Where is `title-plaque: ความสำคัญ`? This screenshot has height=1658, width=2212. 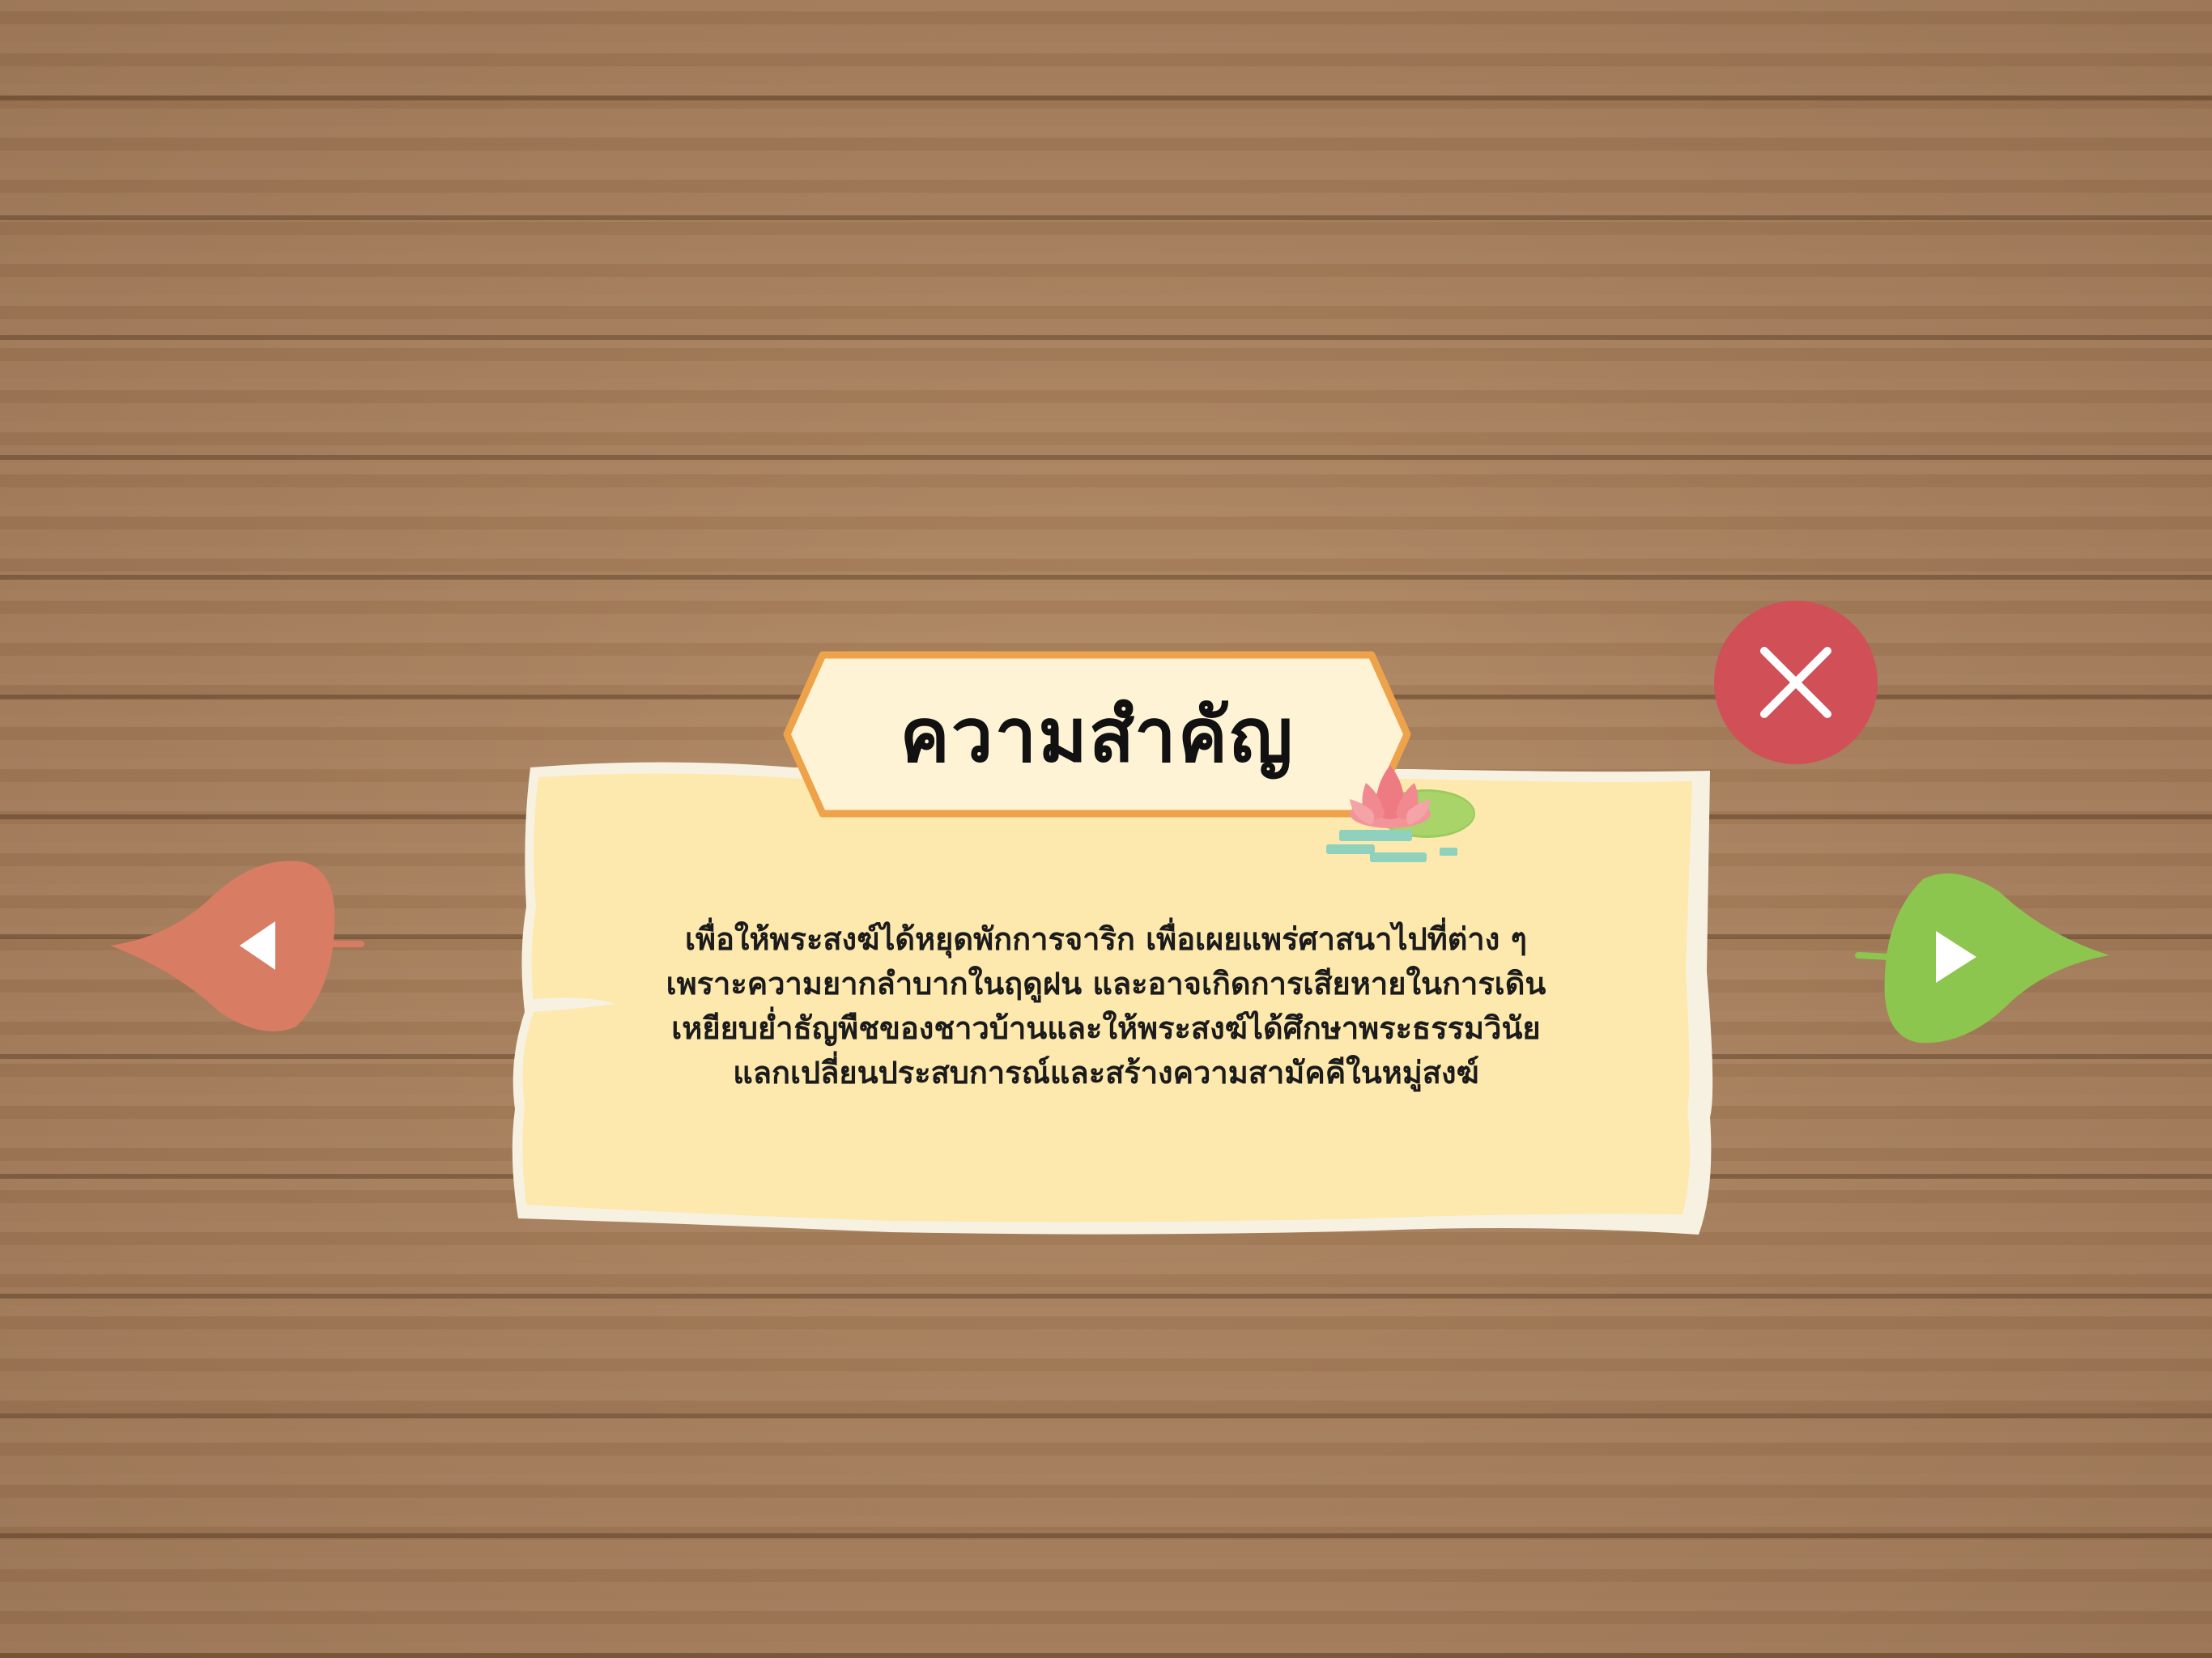 title-plaque: ความสำคัญ is located at coordinates (1097, 734).